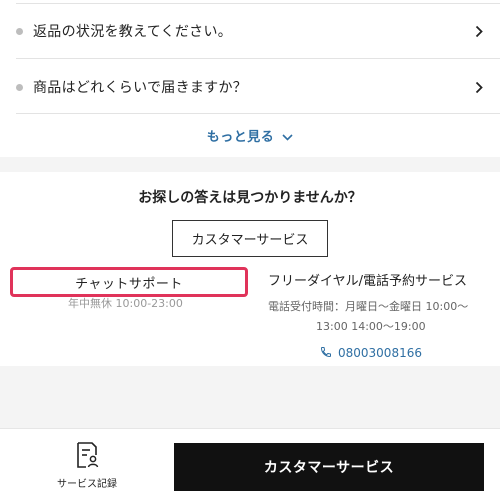 The height and width of the screenshot is (500, 500). What do you see at coordinates (250, 198) in the screenshot?
I see `support-title: お探しの答えは見つかりませんか？` at bounding box center [250, 198].